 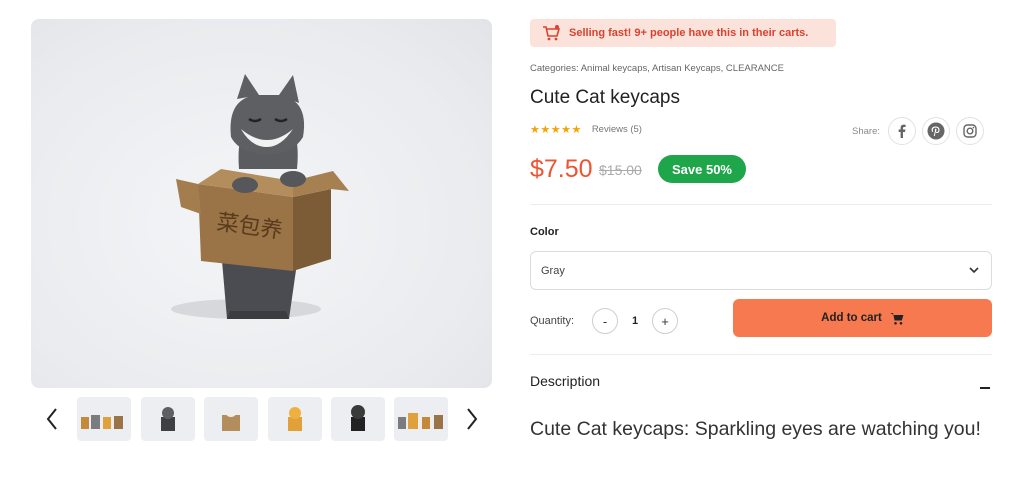 I want to click on previous-image-button, so click(x=52, y=419).